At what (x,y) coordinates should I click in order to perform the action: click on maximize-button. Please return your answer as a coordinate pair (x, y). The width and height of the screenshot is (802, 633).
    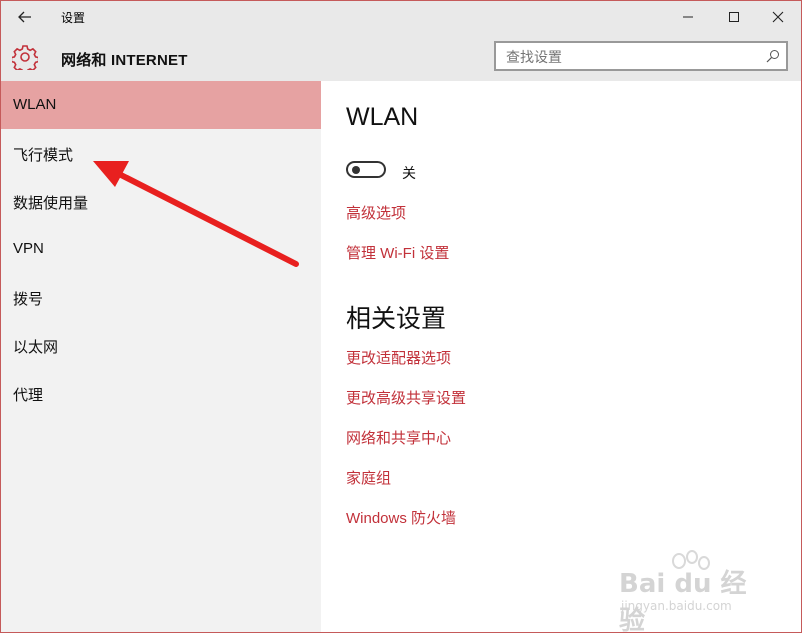
    Looking at the image, I should click on (734, 17).